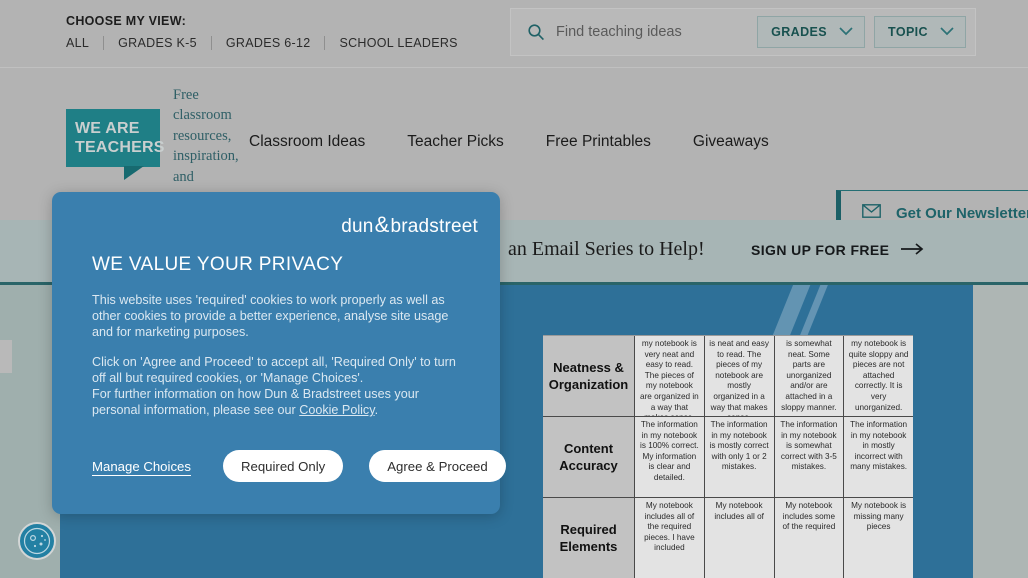 This screenshot has height=578, width=1028. Describe the element at coordinates (357, 226) in the screenshot. I see `brand-part-one: dun` at that location.